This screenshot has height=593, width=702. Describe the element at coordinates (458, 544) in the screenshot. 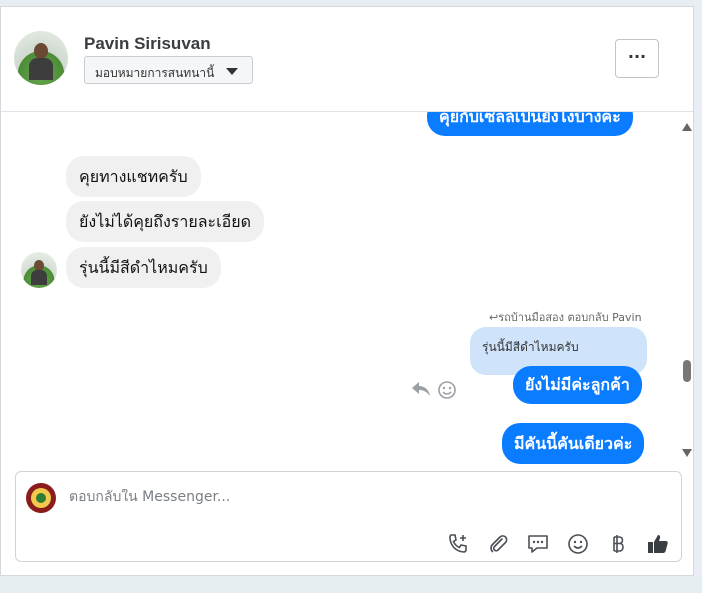

I see `call-add-icon` at that location.